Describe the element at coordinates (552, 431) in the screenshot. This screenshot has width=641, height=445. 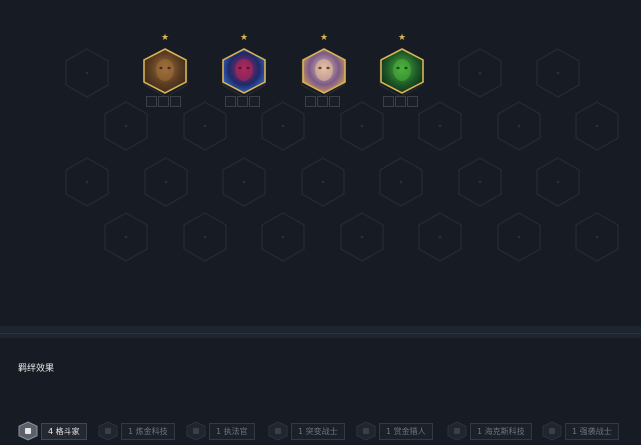
I see `bruiser-icon` at that location.